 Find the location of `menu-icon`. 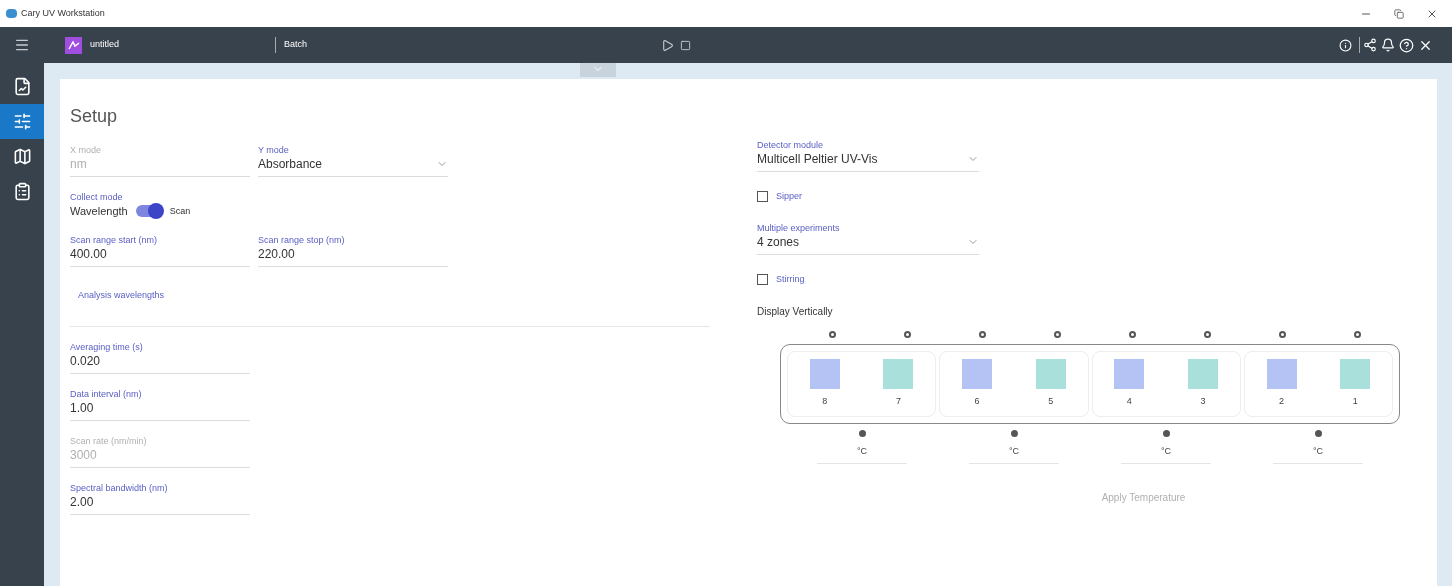

menu-icon is located at coordinates (22, 45).